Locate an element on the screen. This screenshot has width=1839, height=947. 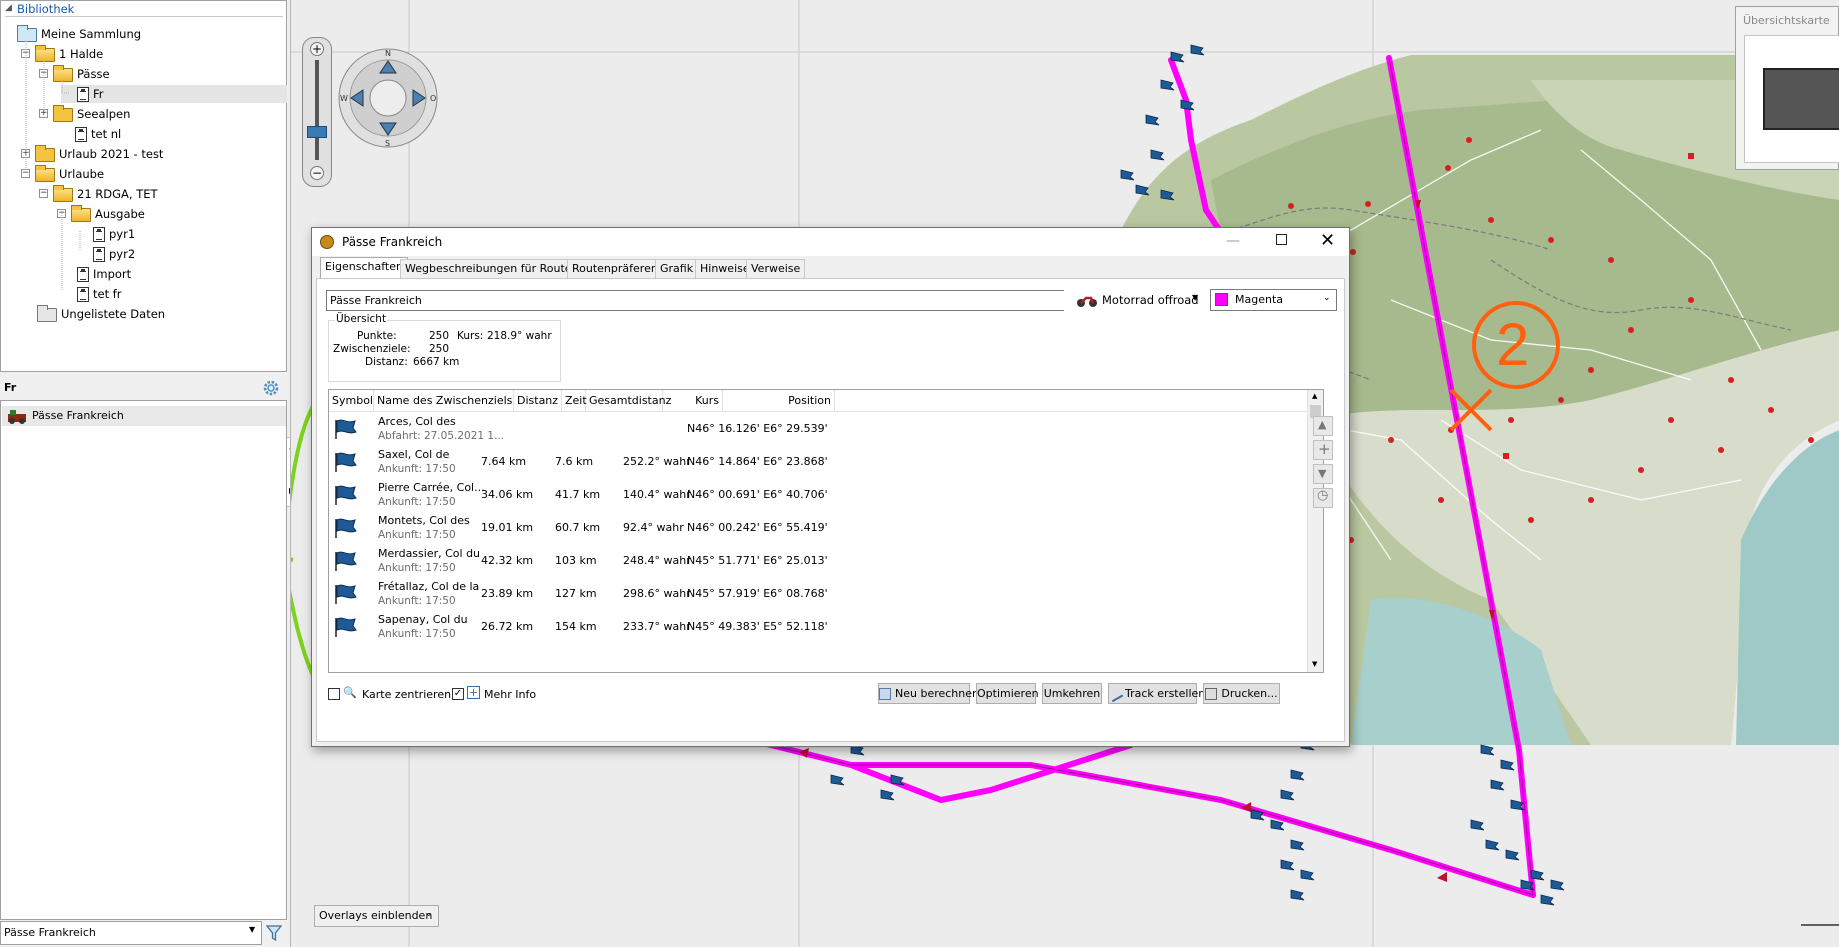
column-header-name: Name des Zwischenziels is located at coordinates (444, 401).